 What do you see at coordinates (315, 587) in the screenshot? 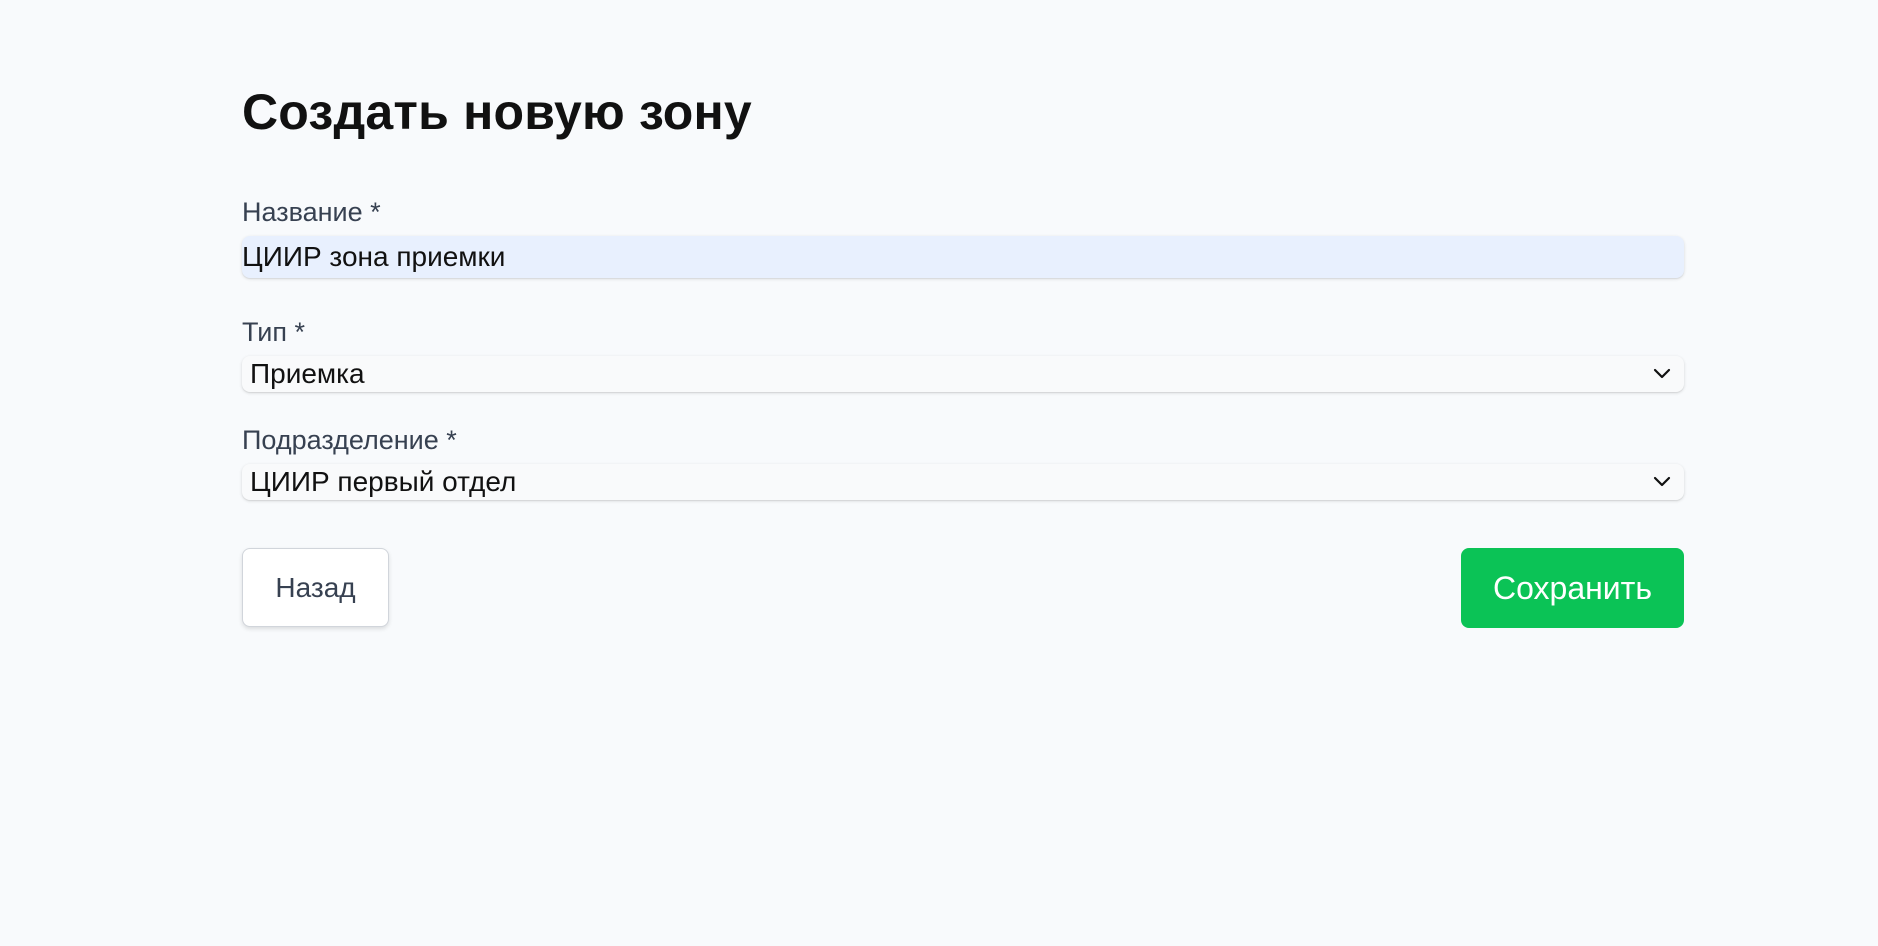
I see `back-button: Назад` at bounding box center [315, 587].